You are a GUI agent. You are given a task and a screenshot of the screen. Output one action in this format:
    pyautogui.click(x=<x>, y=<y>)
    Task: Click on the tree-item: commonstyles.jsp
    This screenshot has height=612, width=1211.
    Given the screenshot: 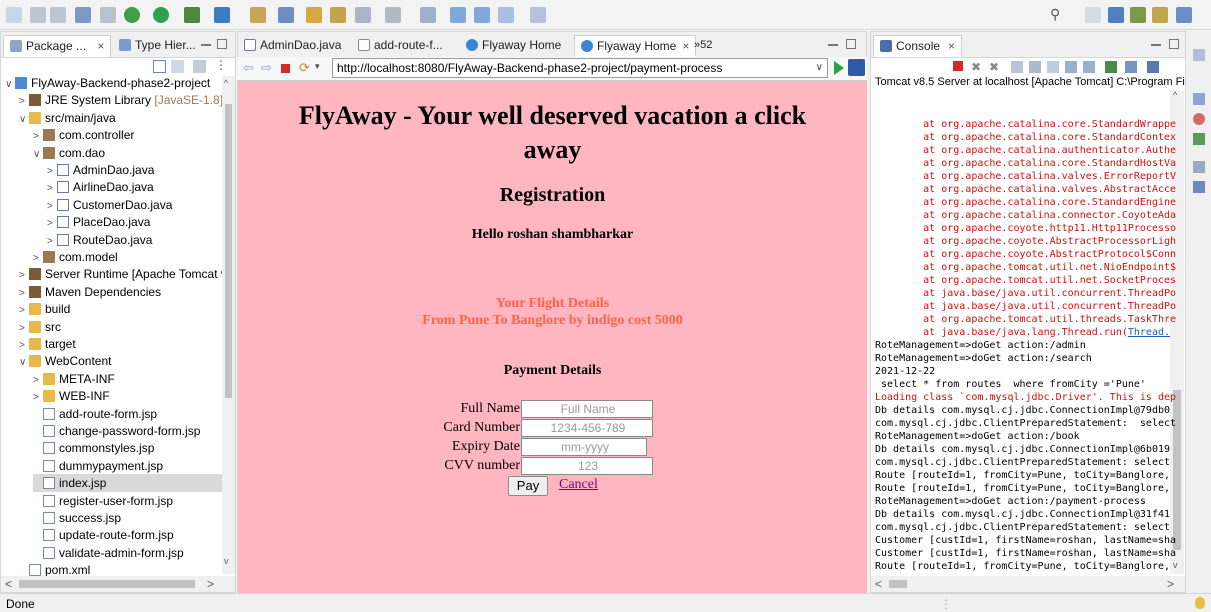 What is the action you would take?
    pyautogui.click(x=93, y=448)
    